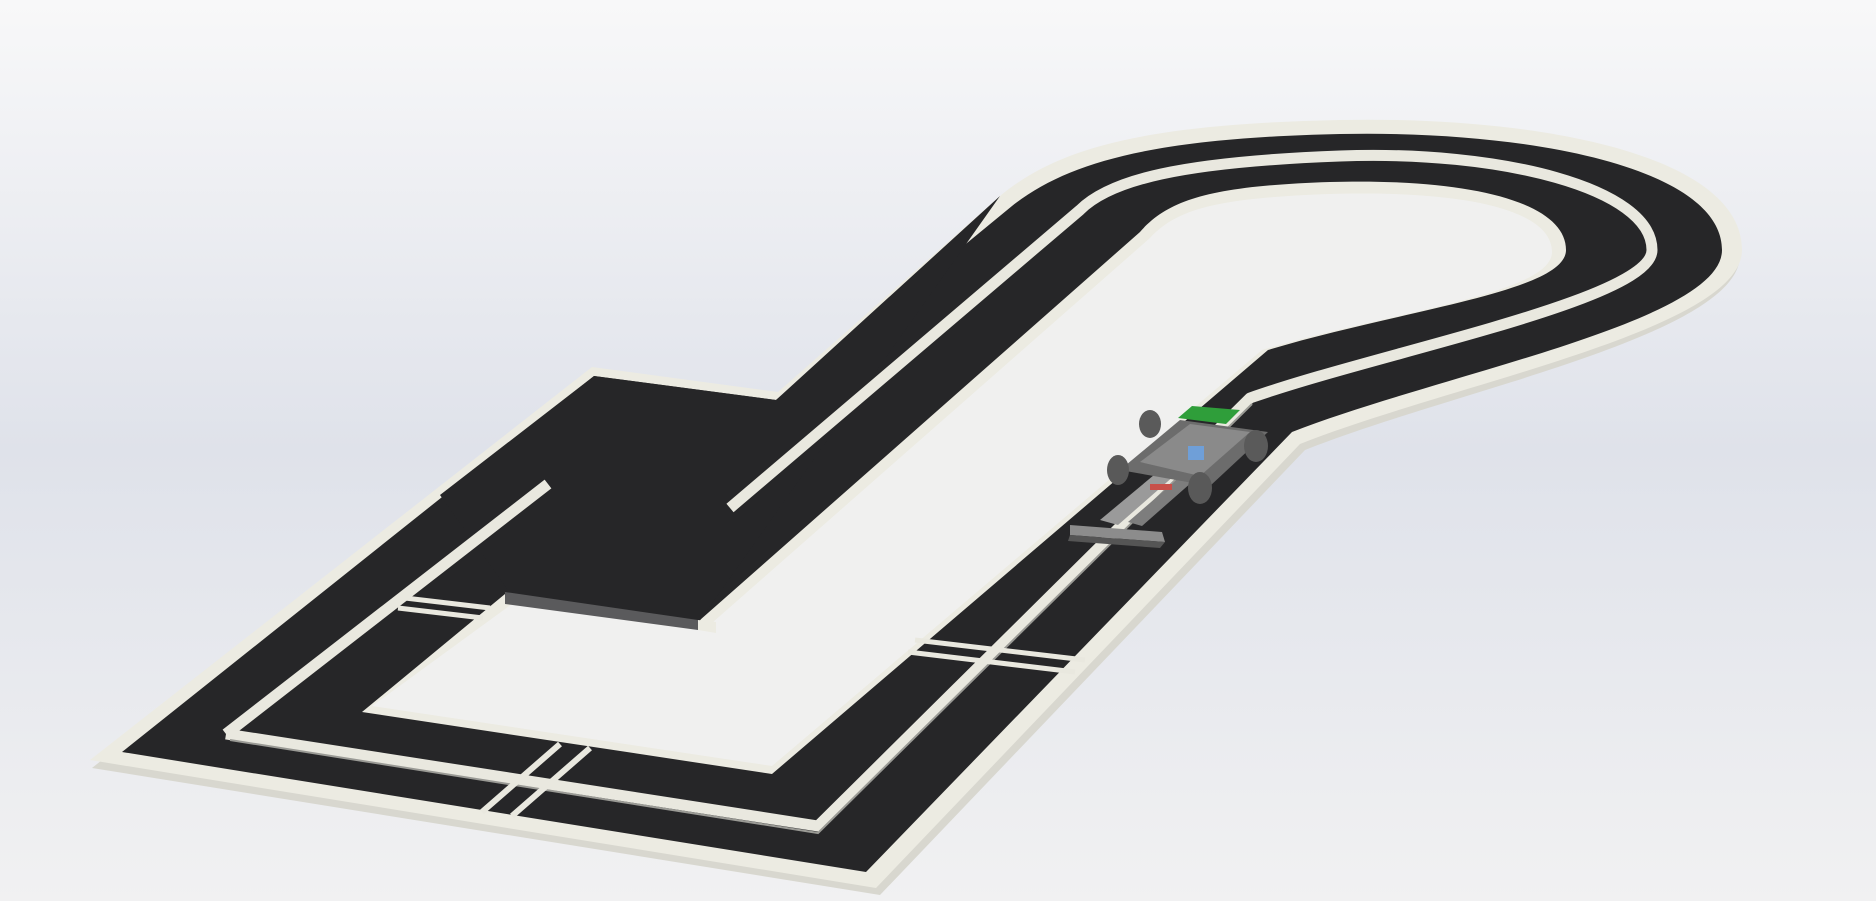 The height and width of the screenshot is (901, 1876). I want to click on robot-red-part, so click(1161, 487).